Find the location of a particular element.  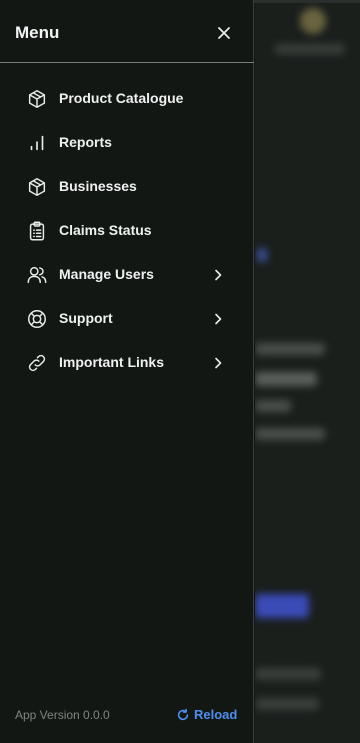

close-button is located at coordinates (224, 33).